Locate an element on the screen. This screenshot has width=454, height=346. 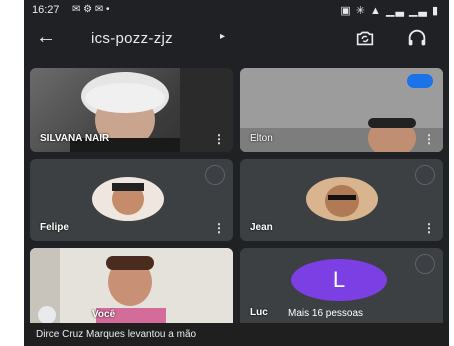
participant-name: SILVANA NAIR is located at coordinates (75, 138).